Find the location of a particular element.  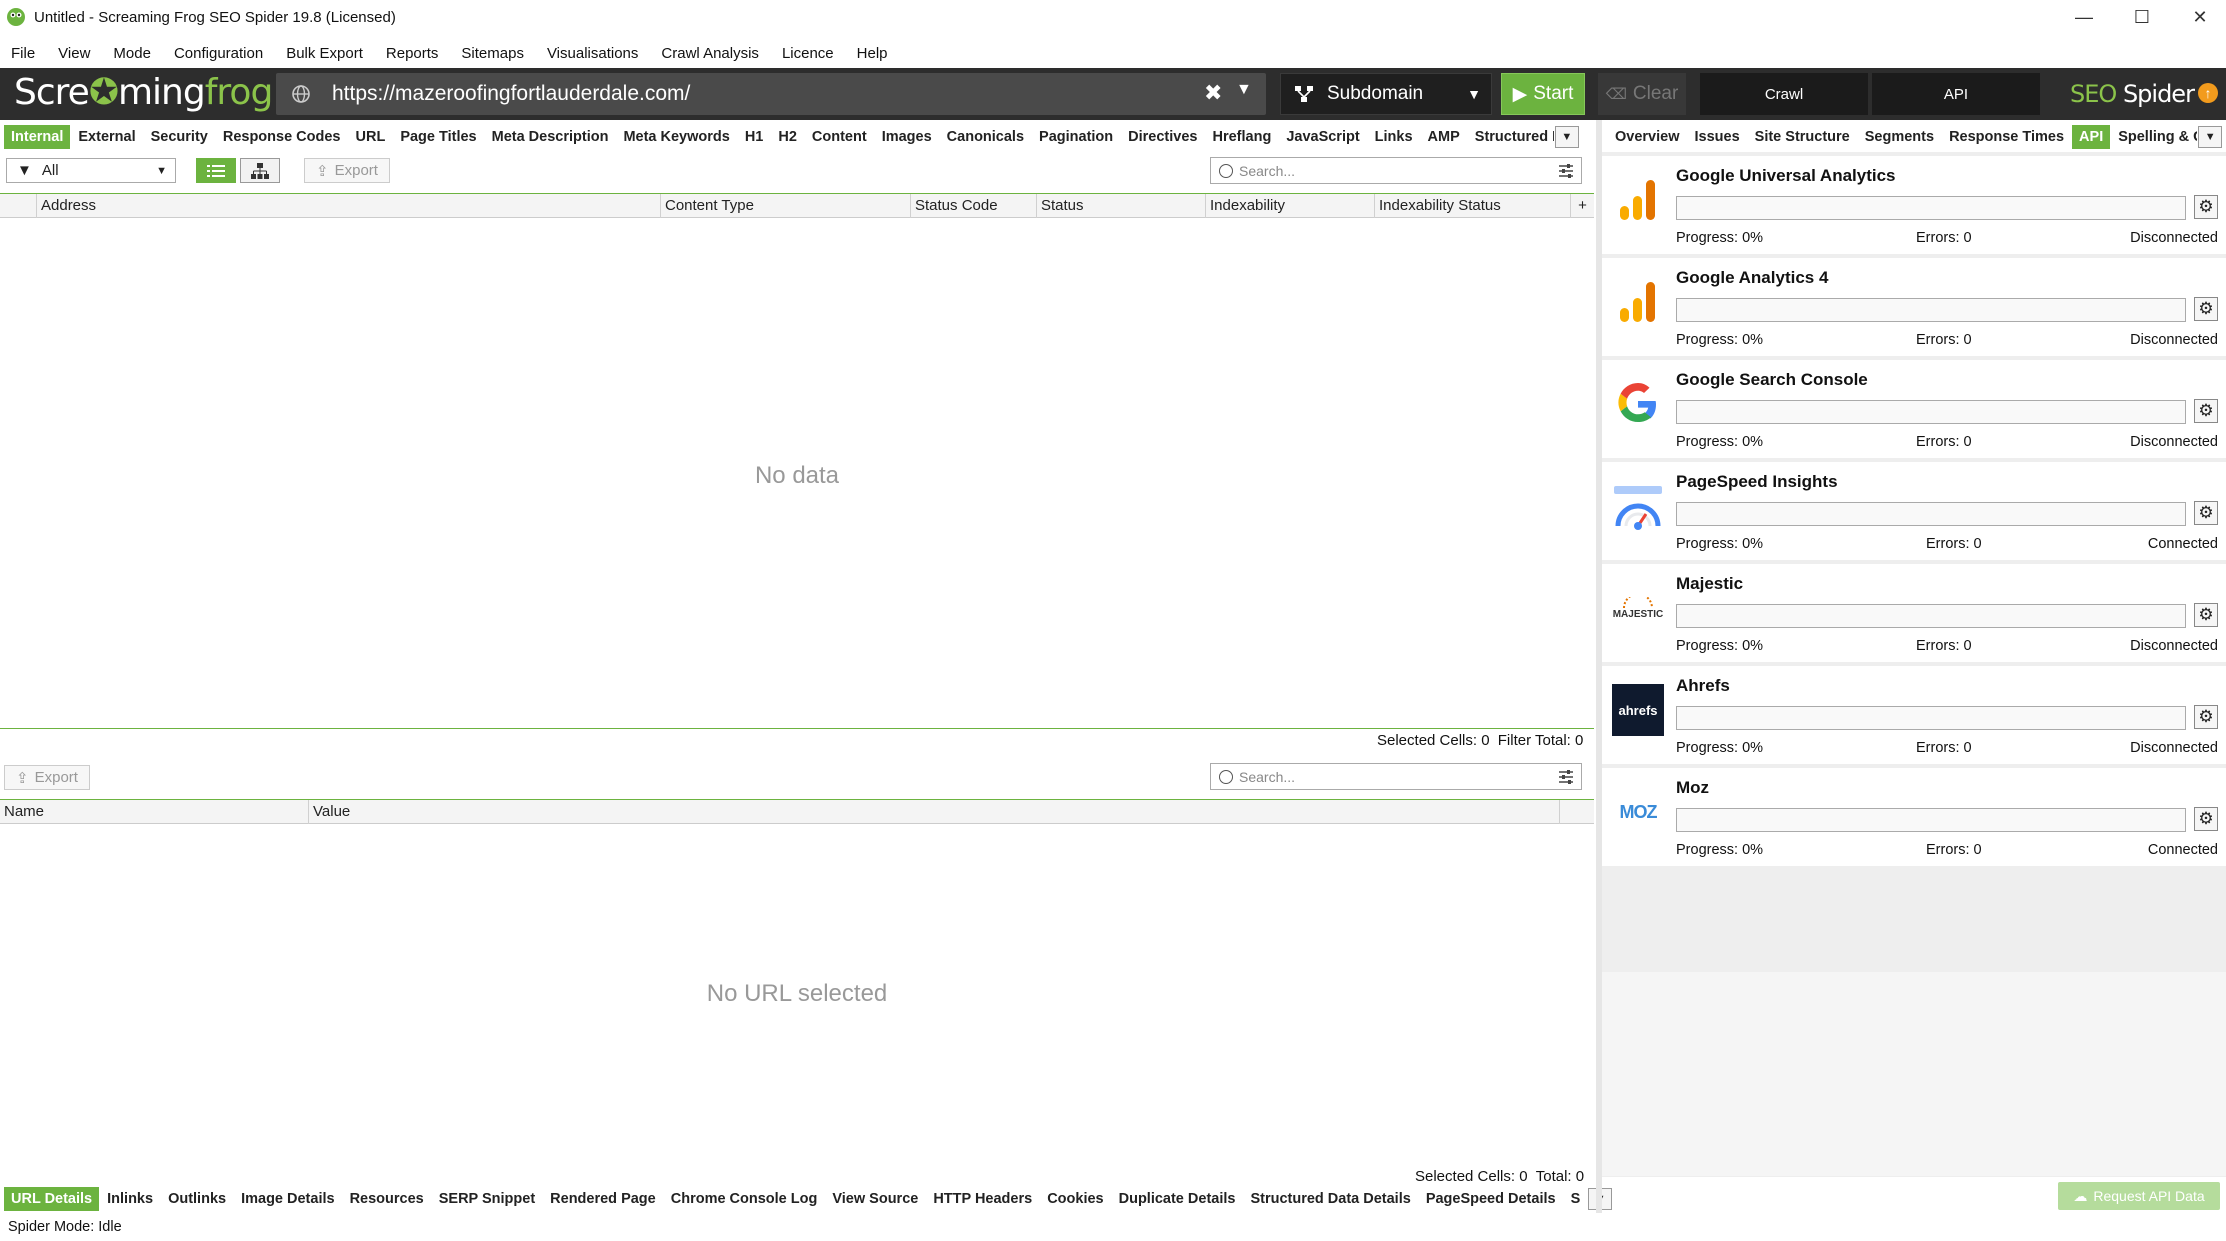

menu-visualisations: Visualisations is located at coordinates (592, 53).